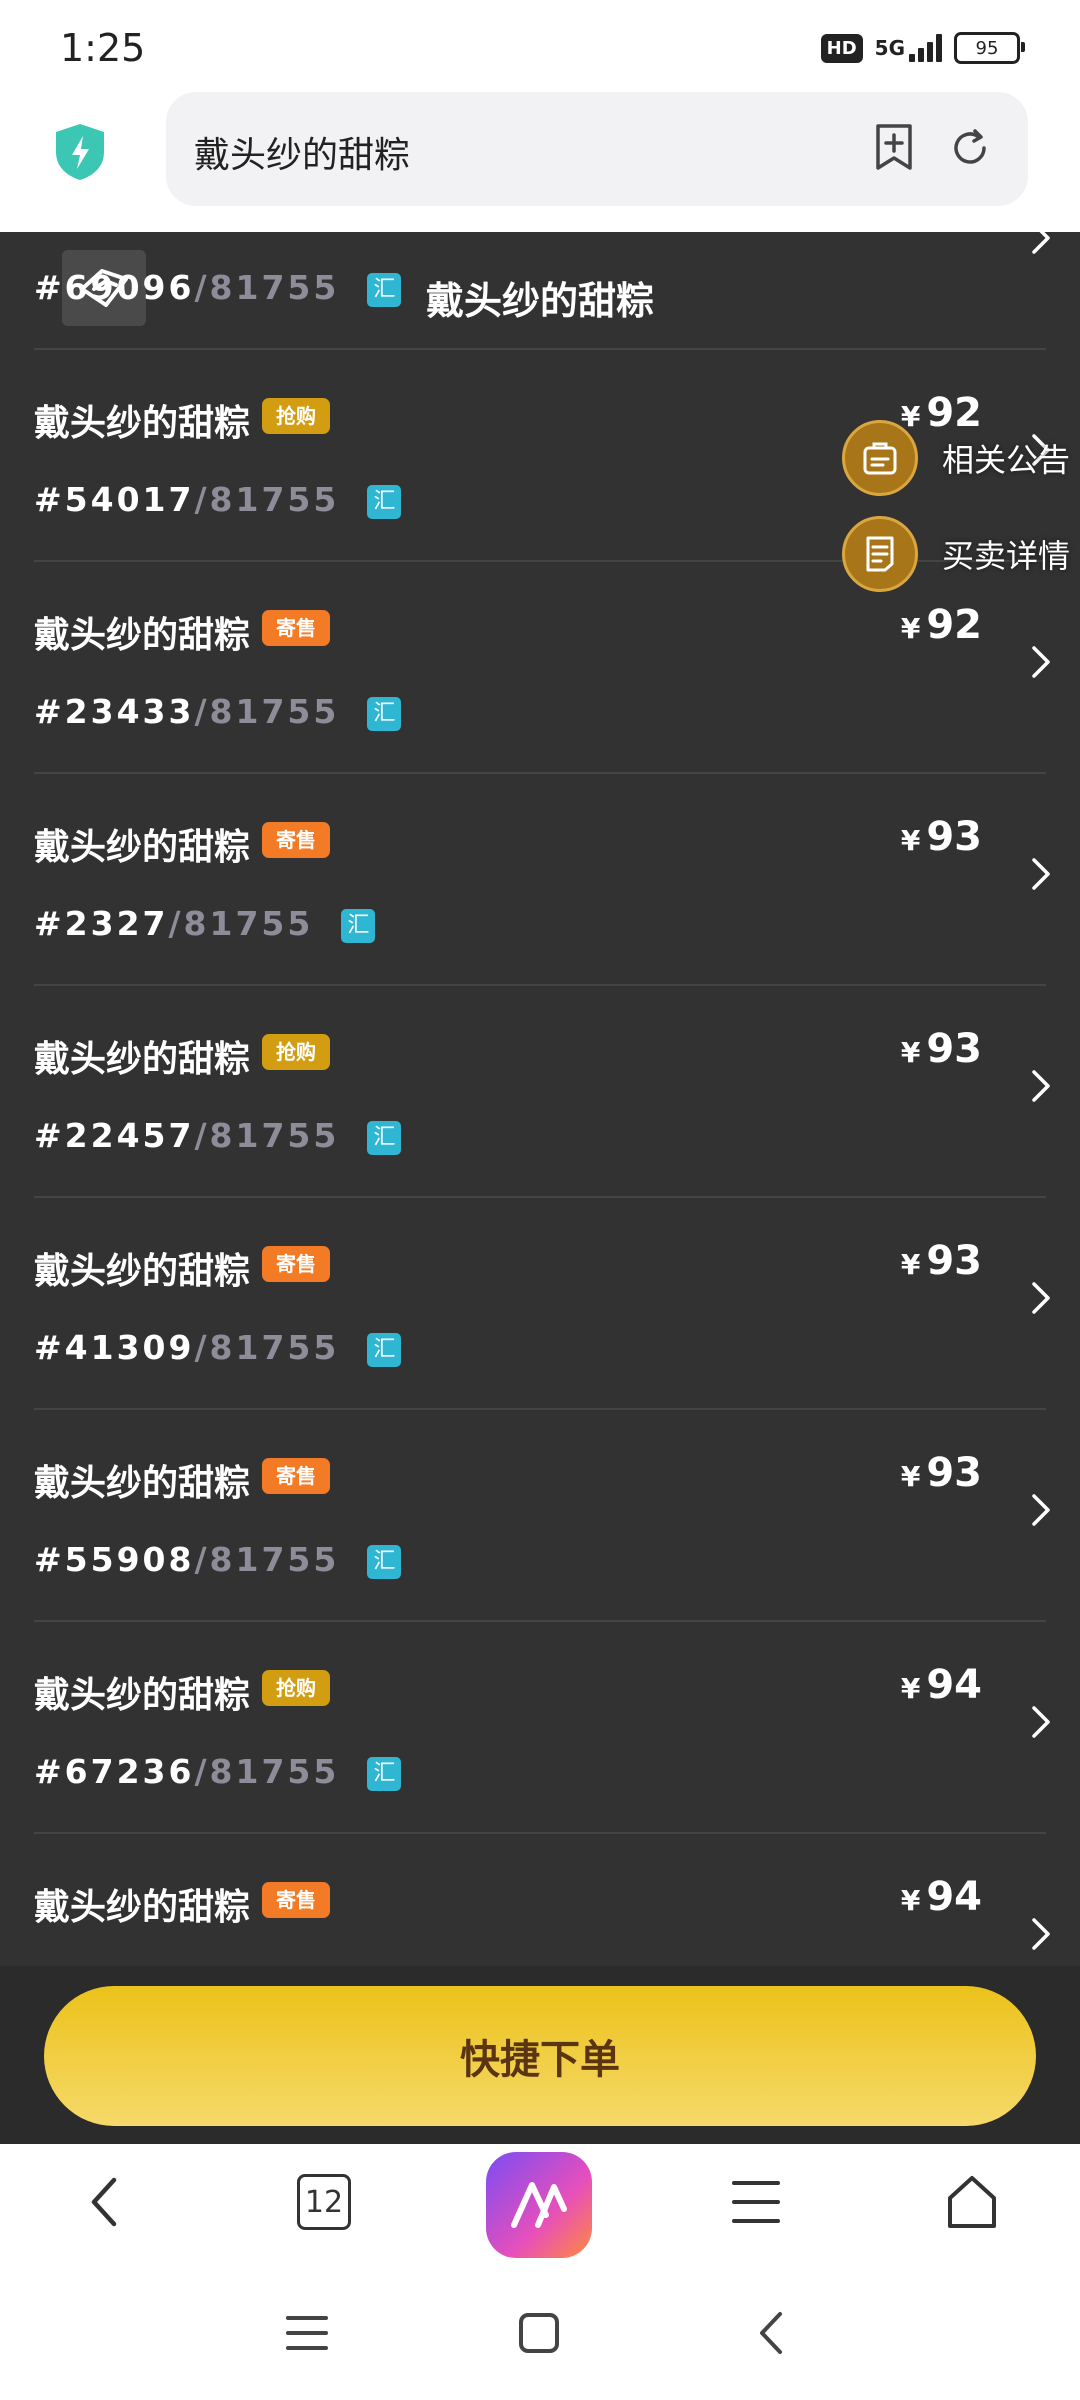 The image size is (1080, 2400). What do you see at coordinates (540, 45) in the screenshot?
I see `status-bar: 1:25 HD 5G 95` at bounding box center [540, 45].